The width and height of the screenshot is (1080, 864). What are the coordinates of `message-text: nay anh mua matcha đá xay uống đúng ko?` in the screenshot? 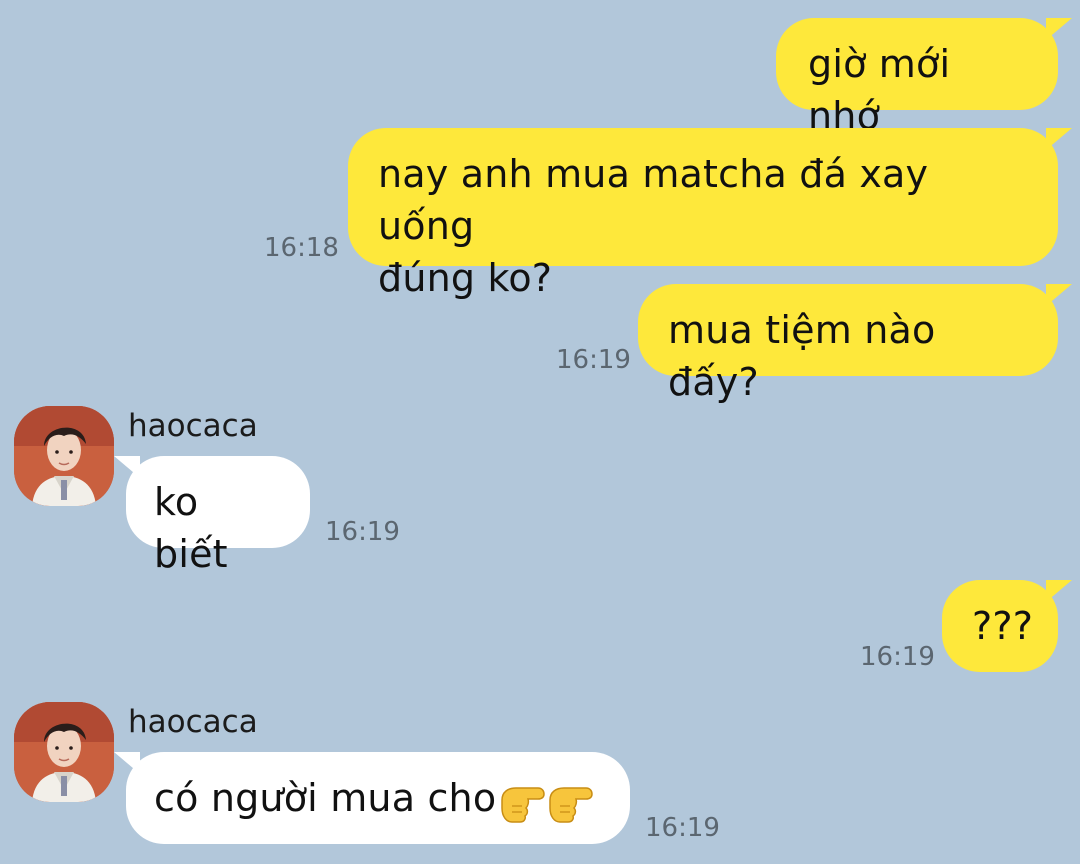 It's located at (653, 226).